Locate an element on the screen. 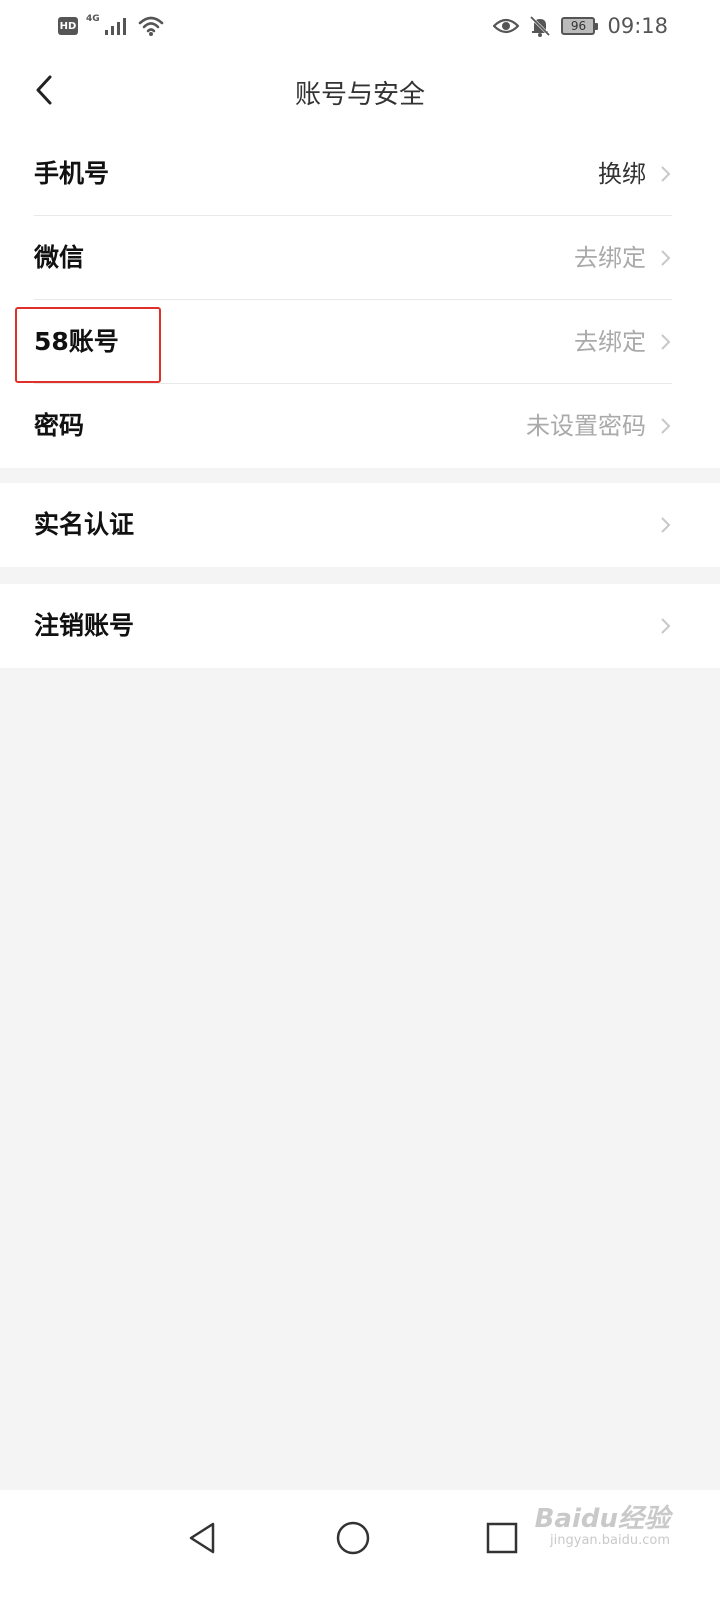 This screenshot has width=720, height=1600. settings-row-password: 密码 未设置密码 is located at coordinates (360, 426).